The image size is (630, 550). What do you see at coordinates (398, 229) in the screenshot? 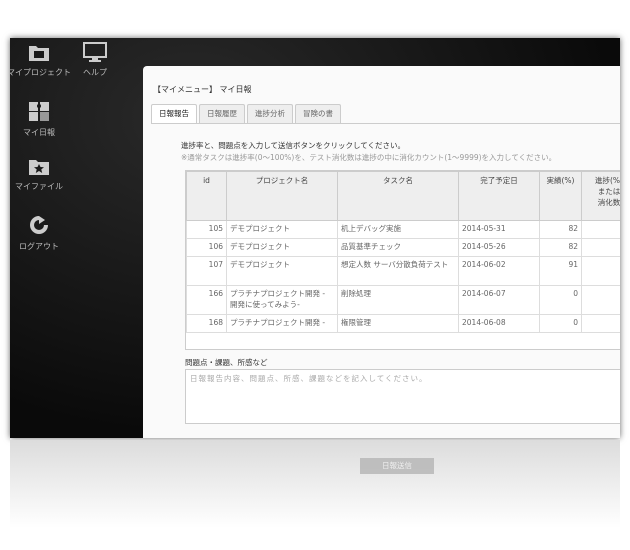
I see `cell-task: 机上デバッグ実施` at bounding box center [398, 229].